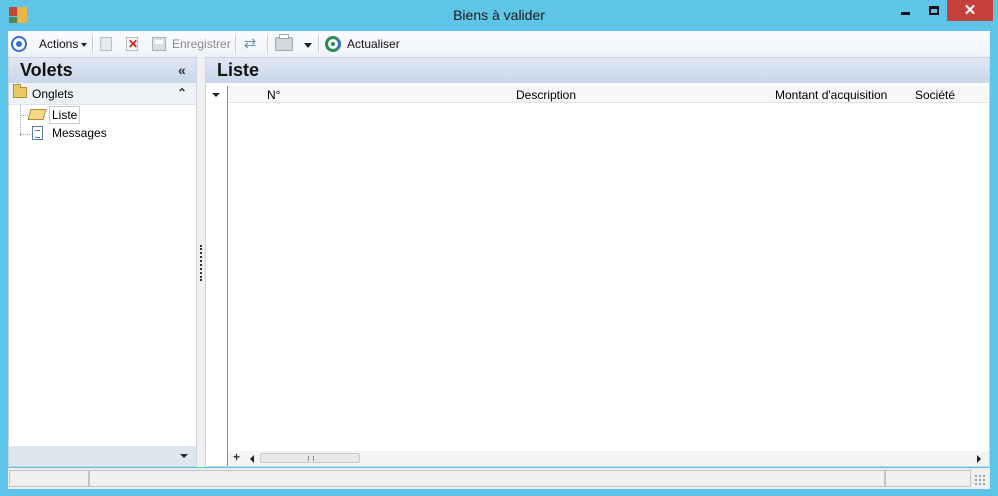  I want to click on sync-button: ⇄, so click(250, 44).